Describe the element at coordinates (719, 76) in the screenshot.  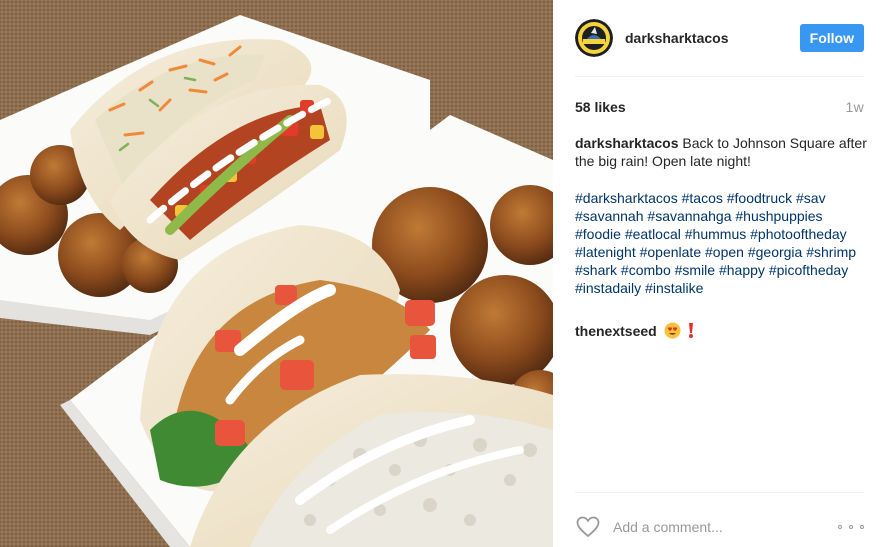
I see `header-divider` at that location.